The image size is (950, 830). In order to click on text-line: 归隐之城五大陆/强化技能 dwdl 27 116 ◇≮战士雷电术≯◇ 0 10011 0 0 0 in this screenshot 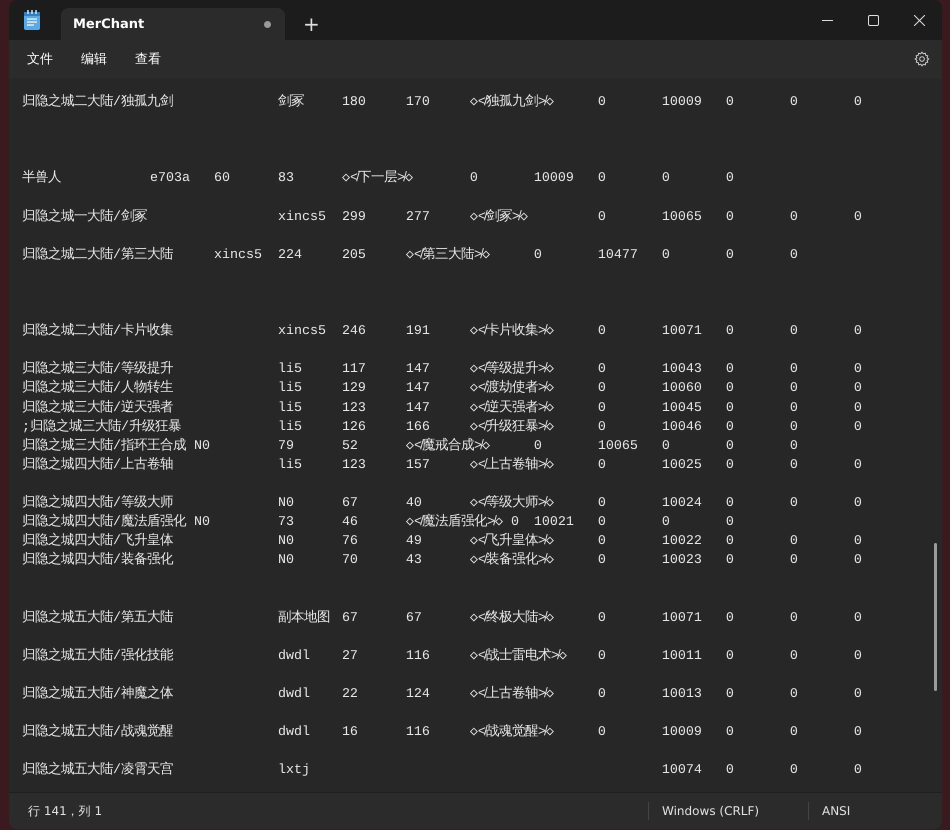, I will do `click(442, 656)`.